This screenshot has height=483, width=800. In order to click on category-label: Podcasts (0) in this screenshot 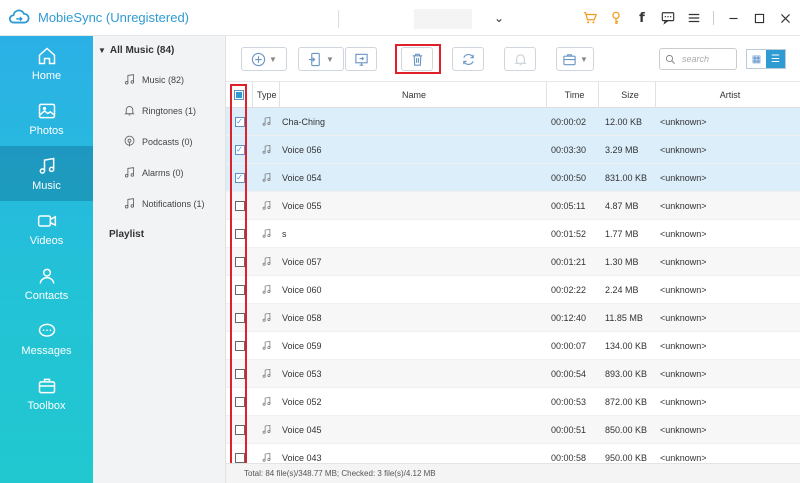, I will do `click(167, 141)`.